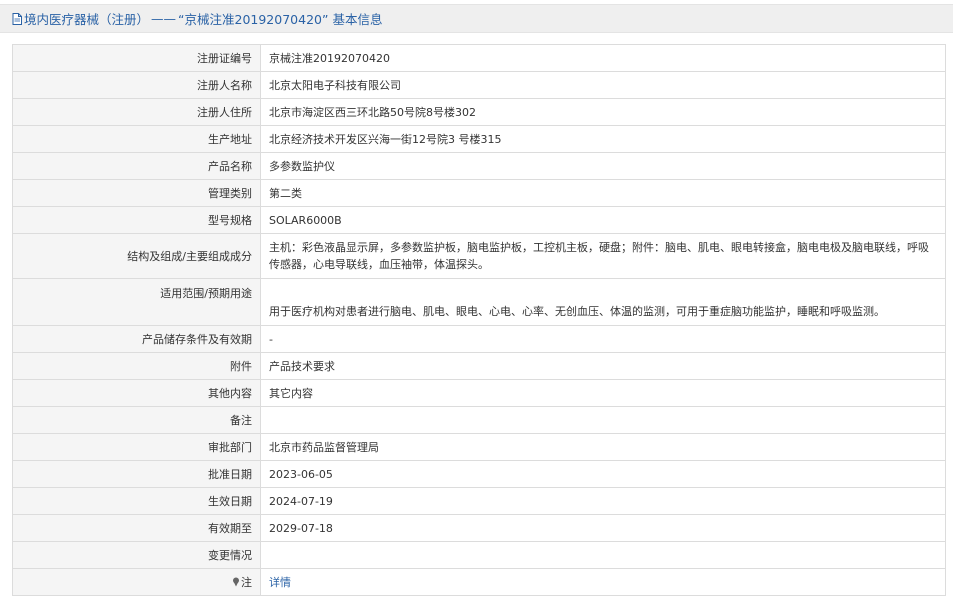 The width and height of the screenshot is (953, 614). Describe the element at coordinates (136, 339) in the screenshot. I see `row-label-storage-validity: 产品储存条件及有效期` at that location.